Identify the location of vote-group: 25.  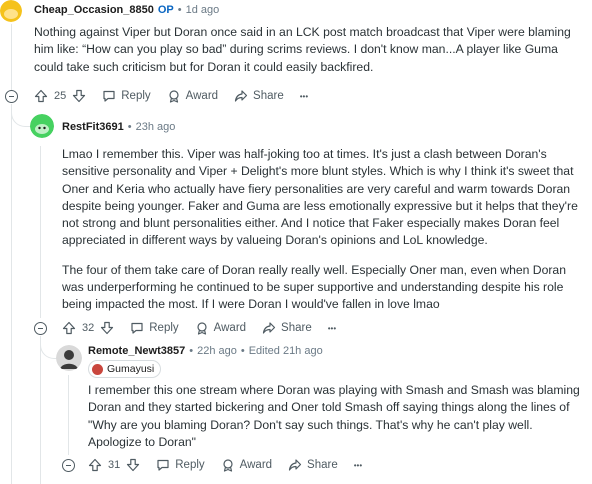
(60, 96).